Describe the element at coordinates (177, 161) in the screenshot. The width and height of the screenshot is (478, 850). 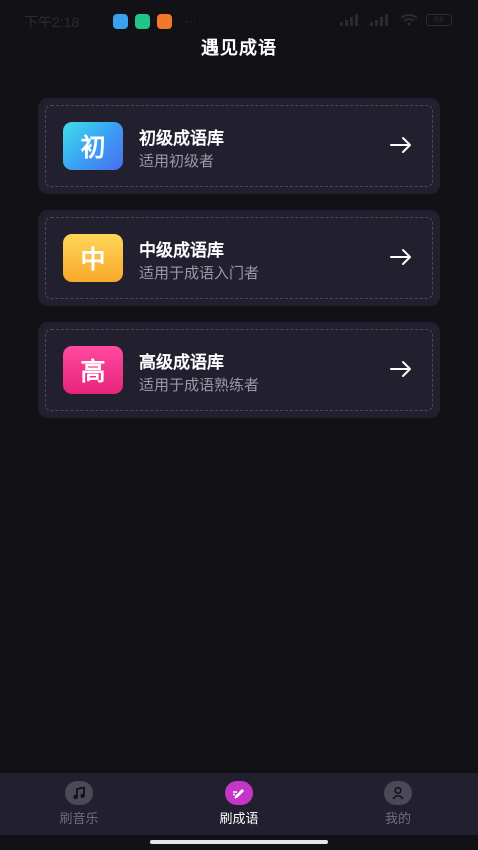
I see `card-subtitle: 适用初级者` at that location.